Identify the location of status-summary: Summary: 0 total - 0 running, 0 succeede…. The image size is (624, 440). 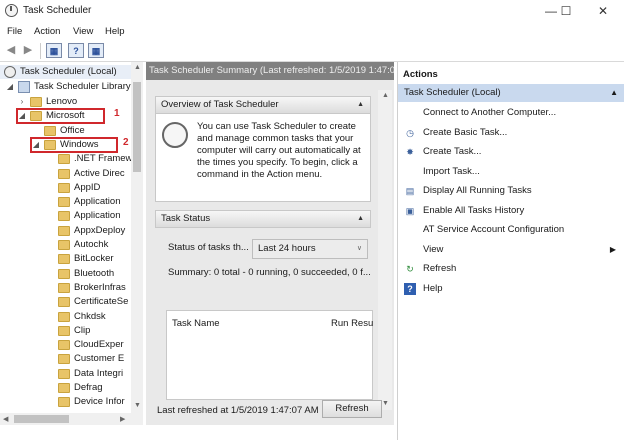
(269, 272).